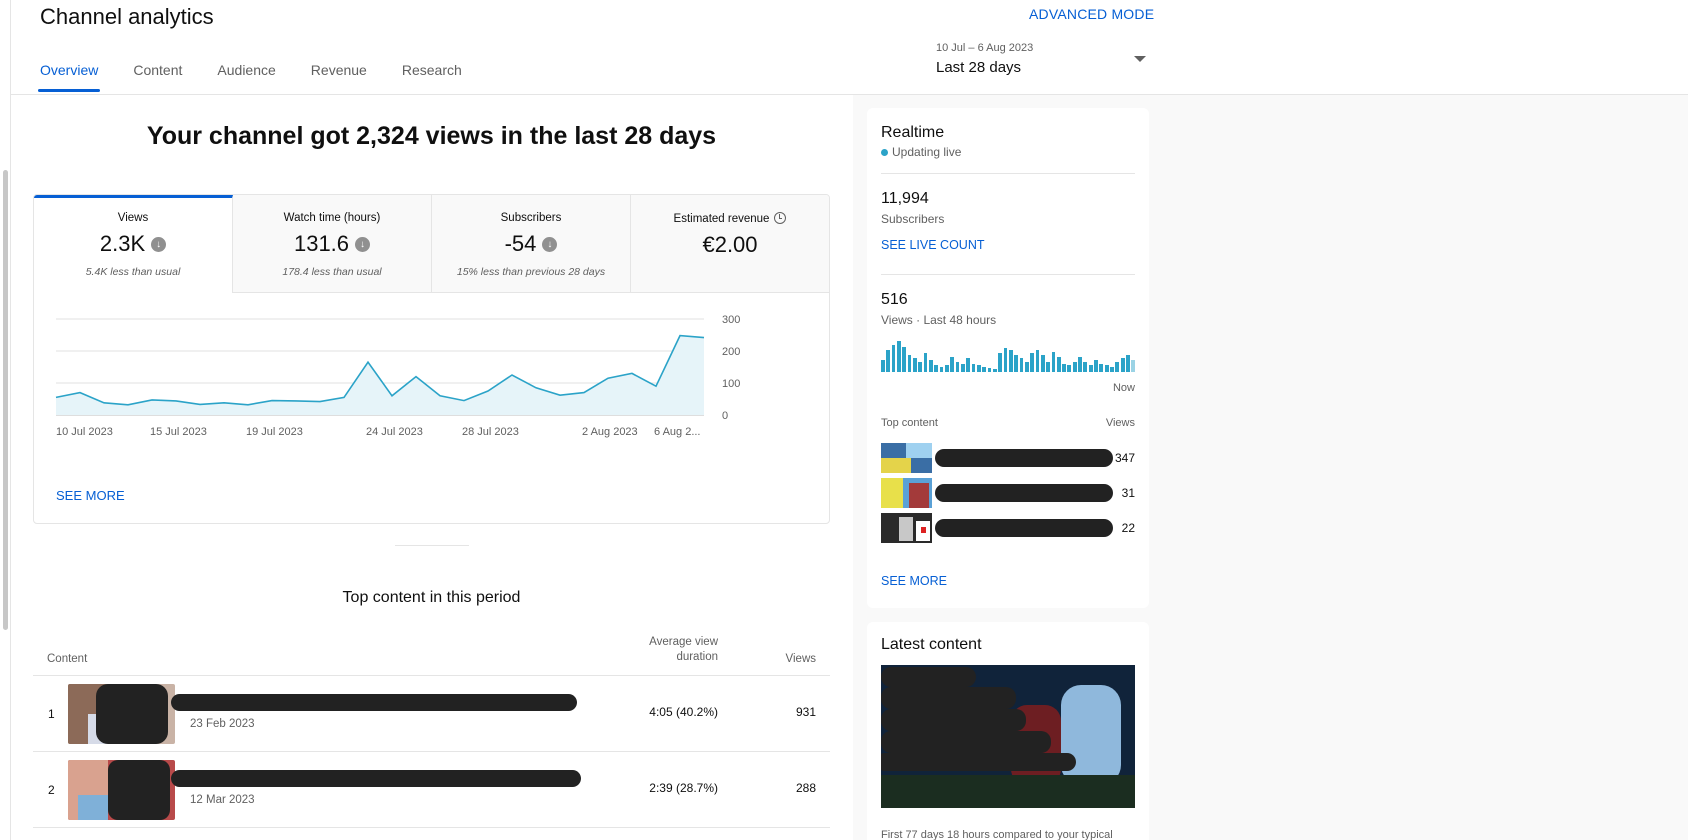 This screenshot has width=1688, height=840. Describe the element at coordinates (1041, 59) in the screenshot. I see `date-range-selector: 10 Jul – 6 Aug 2023 Last 28 days` at that location.